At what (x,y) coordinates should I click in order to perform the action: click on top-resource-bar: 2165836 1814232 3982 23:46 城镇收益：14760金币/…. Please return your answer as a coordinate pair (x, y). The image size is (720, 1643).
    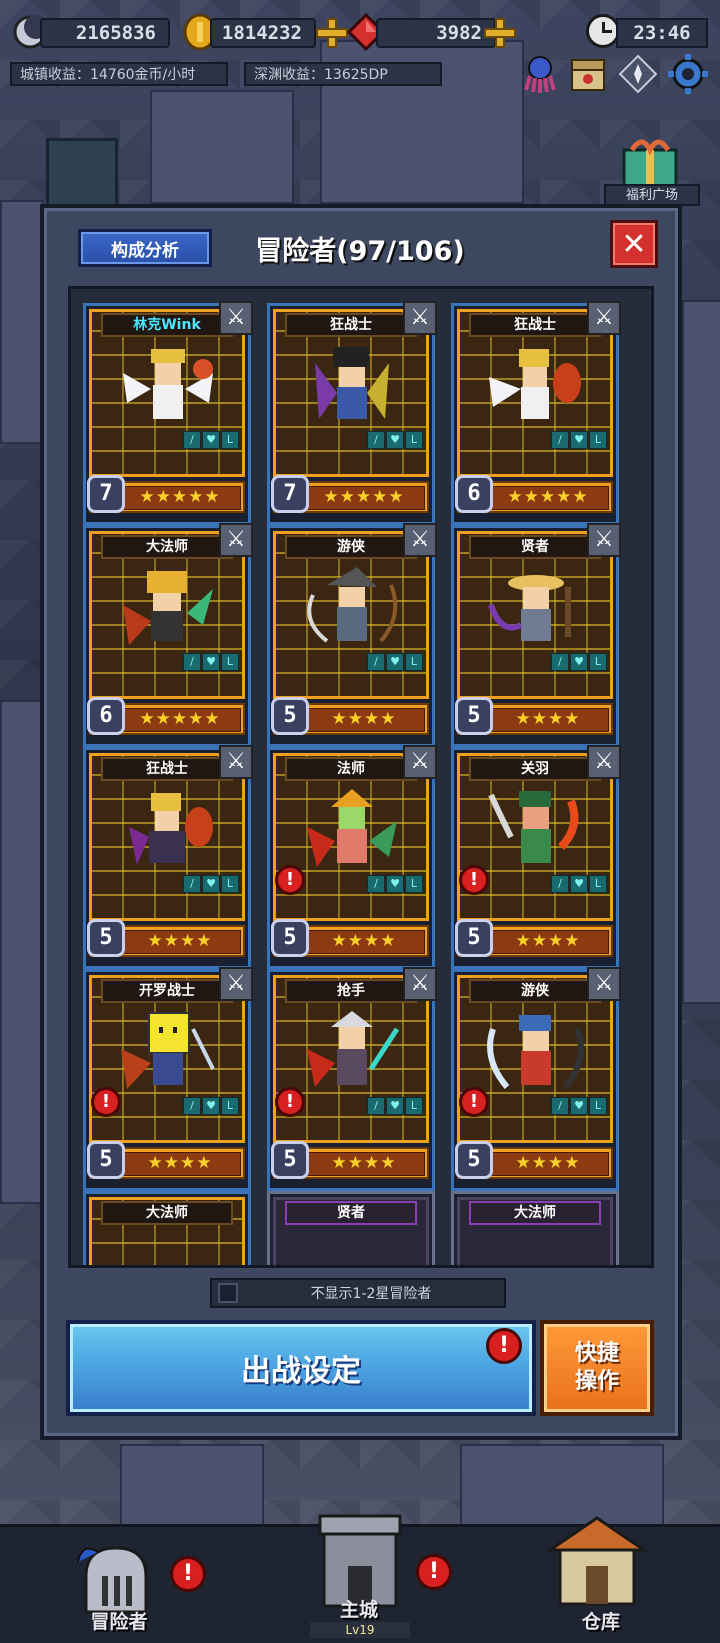
    Looking at the image, I should click on (360, 48).